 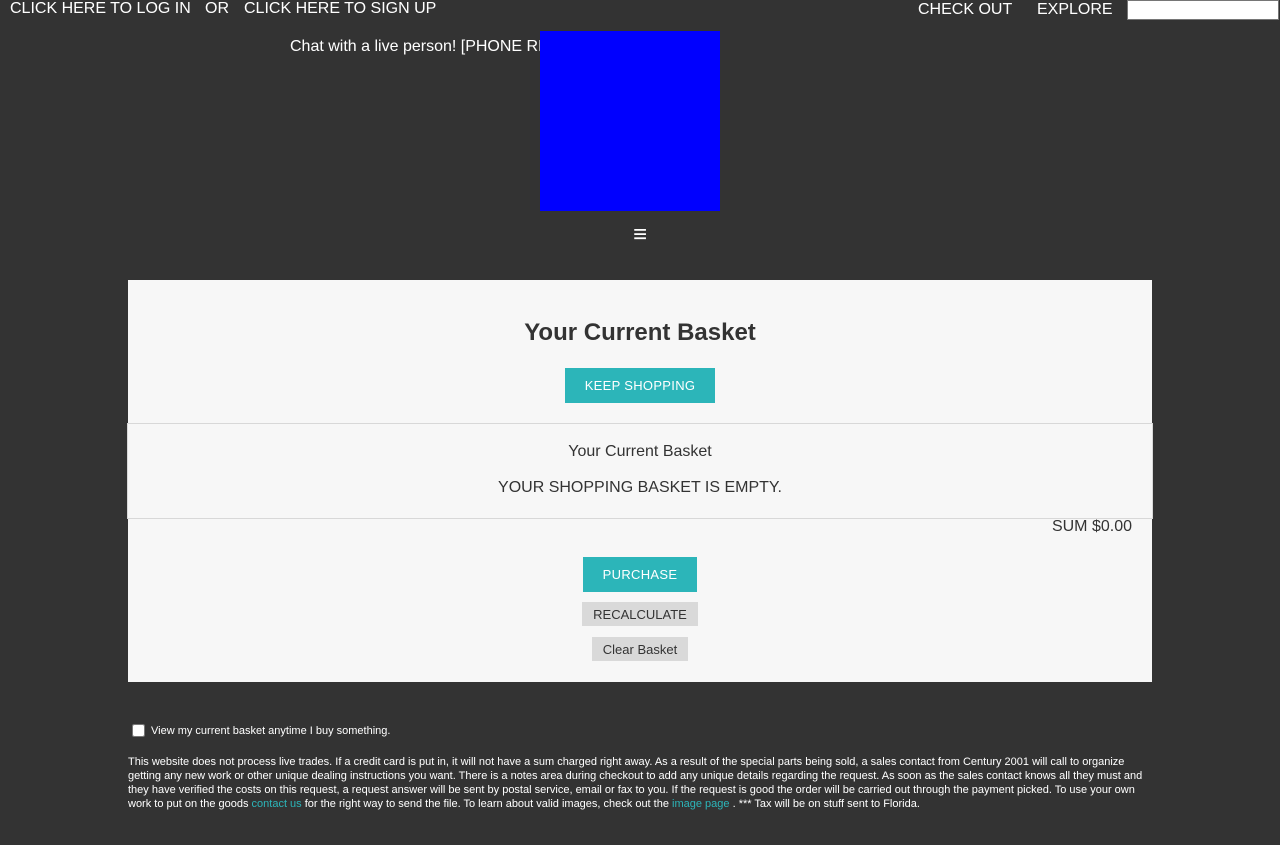 I want to click on empty-basket-message: YOUR SHOPPING BASKET IS EMPTY., so click(x=640, y=487).